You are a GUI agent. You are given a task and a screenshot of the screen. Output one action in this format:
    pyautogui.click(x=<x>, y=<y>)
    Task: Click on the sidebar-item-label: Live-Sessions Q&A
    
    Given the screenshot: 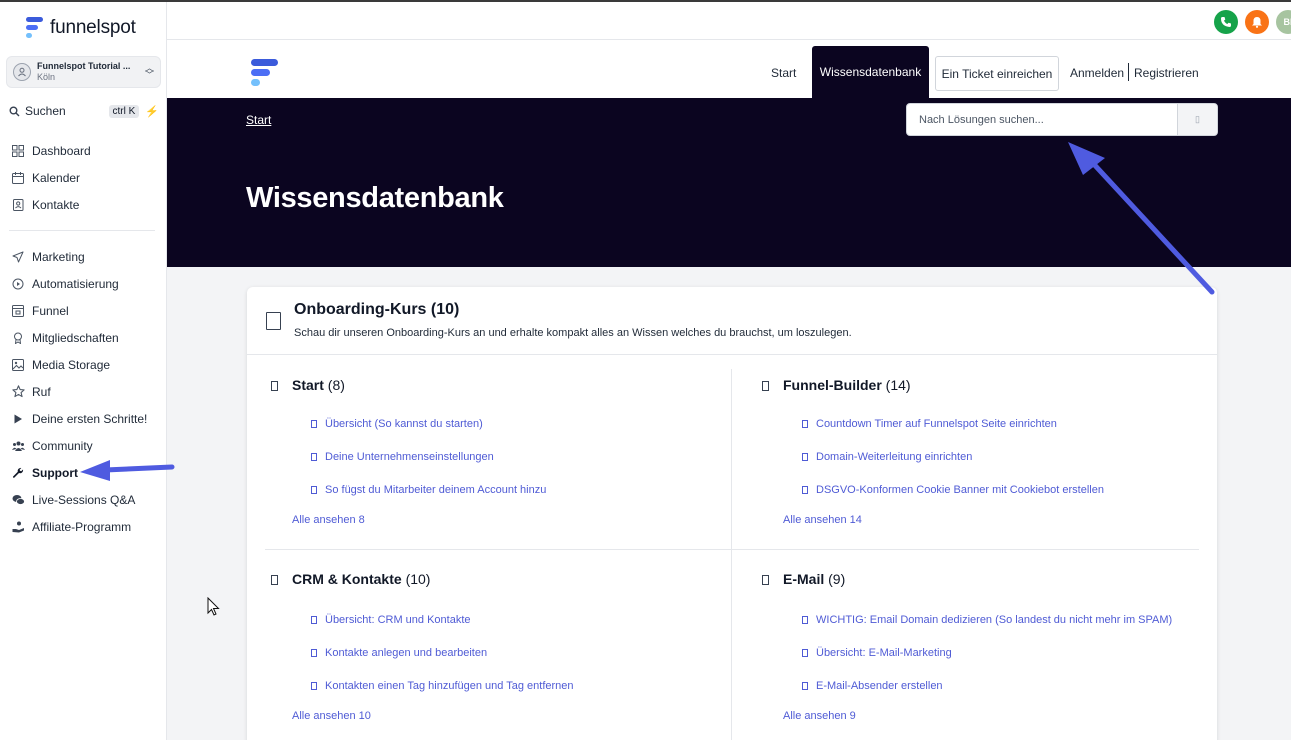 What is the action you would take?
    pyautogui.click(x=84, y=499)
    